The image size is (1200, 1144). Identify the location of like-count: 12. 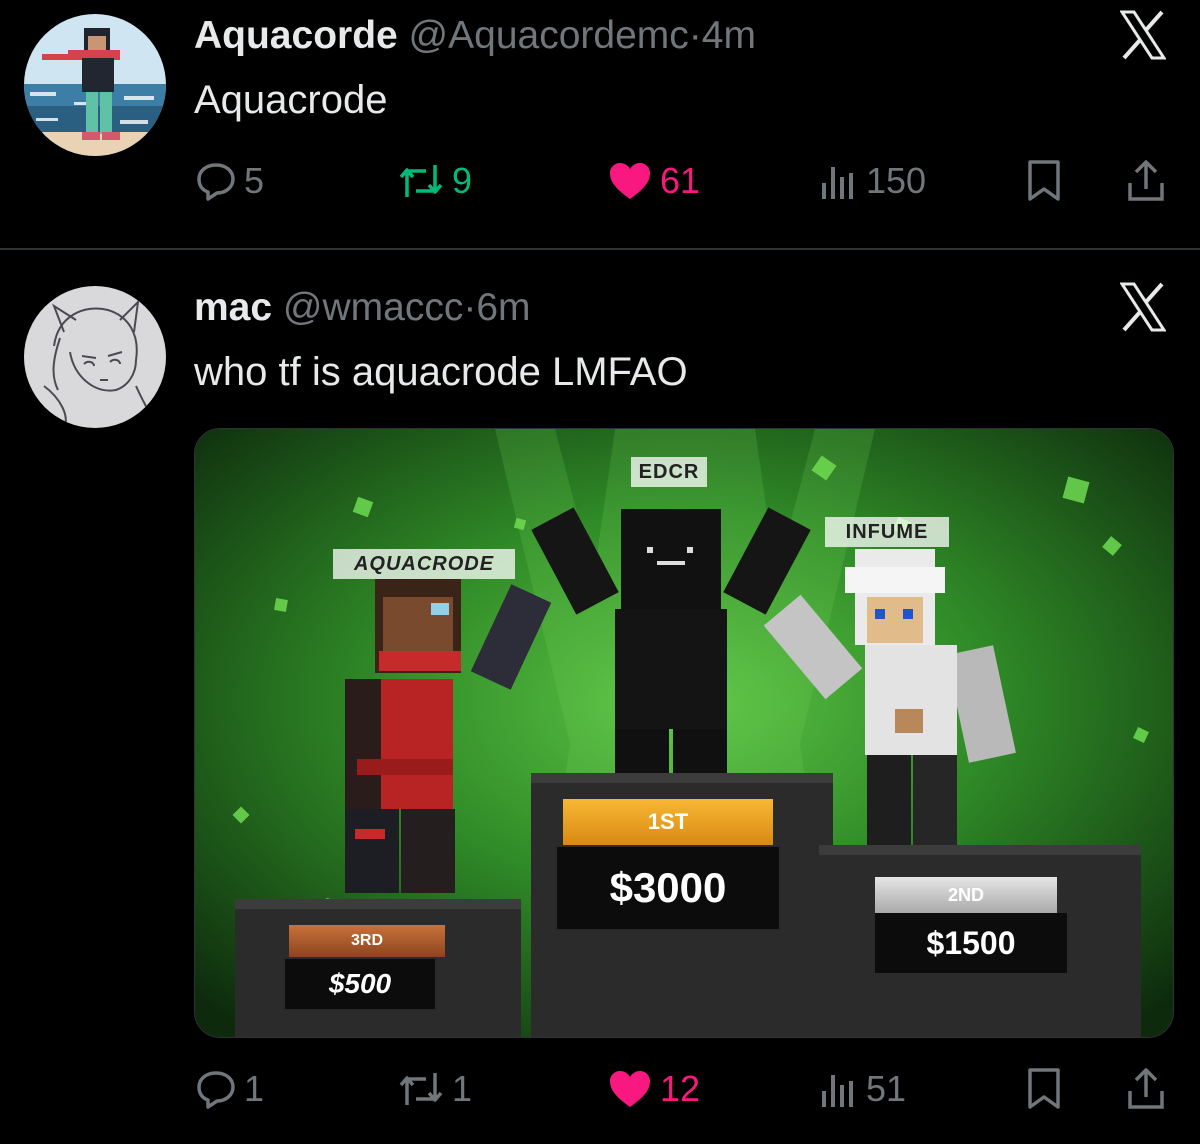
(680, 1088).